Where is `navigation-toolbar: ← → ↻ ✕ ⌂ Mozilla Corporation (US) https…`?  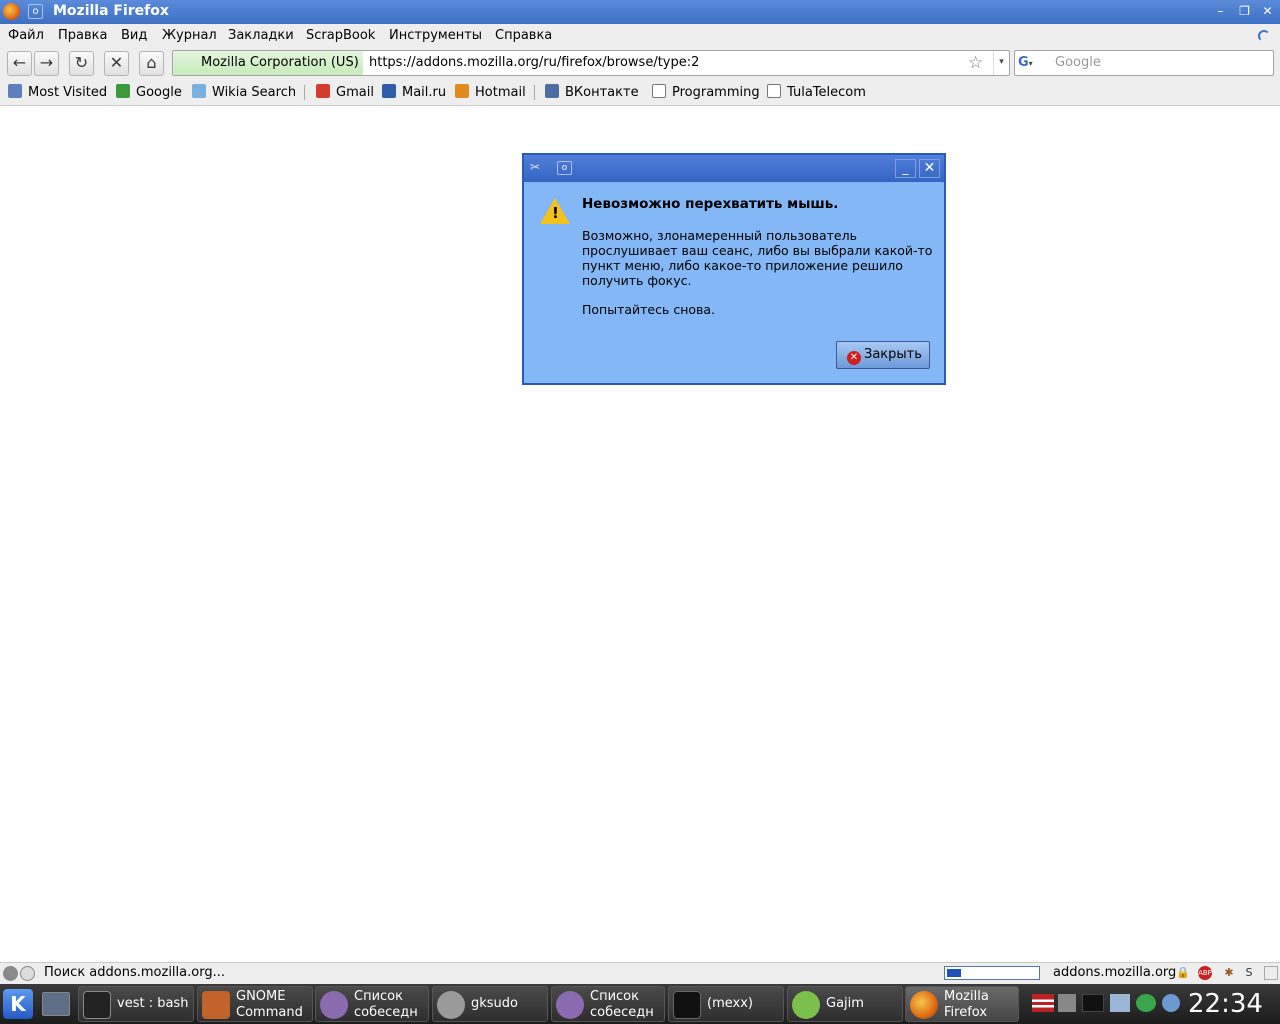 navigation-toolbar: ← → ↻ ✕ ⌂ Mozilla Corporation (US) https… is located at coordinates (640, 63).